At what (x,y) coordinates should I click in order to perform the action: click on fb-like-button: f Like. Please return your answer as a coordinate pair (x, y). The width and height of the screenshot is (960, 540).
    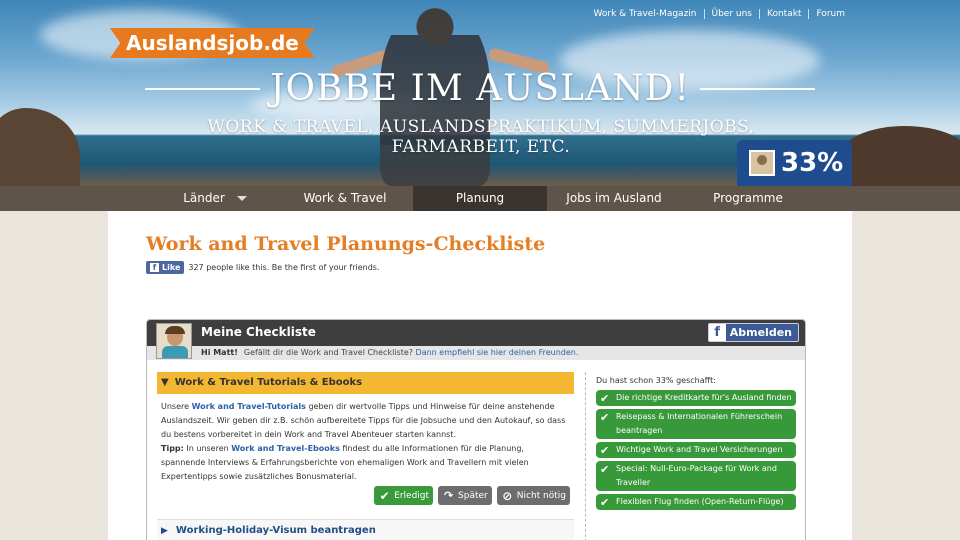
    Looking at the image, I should click on (165, 267).